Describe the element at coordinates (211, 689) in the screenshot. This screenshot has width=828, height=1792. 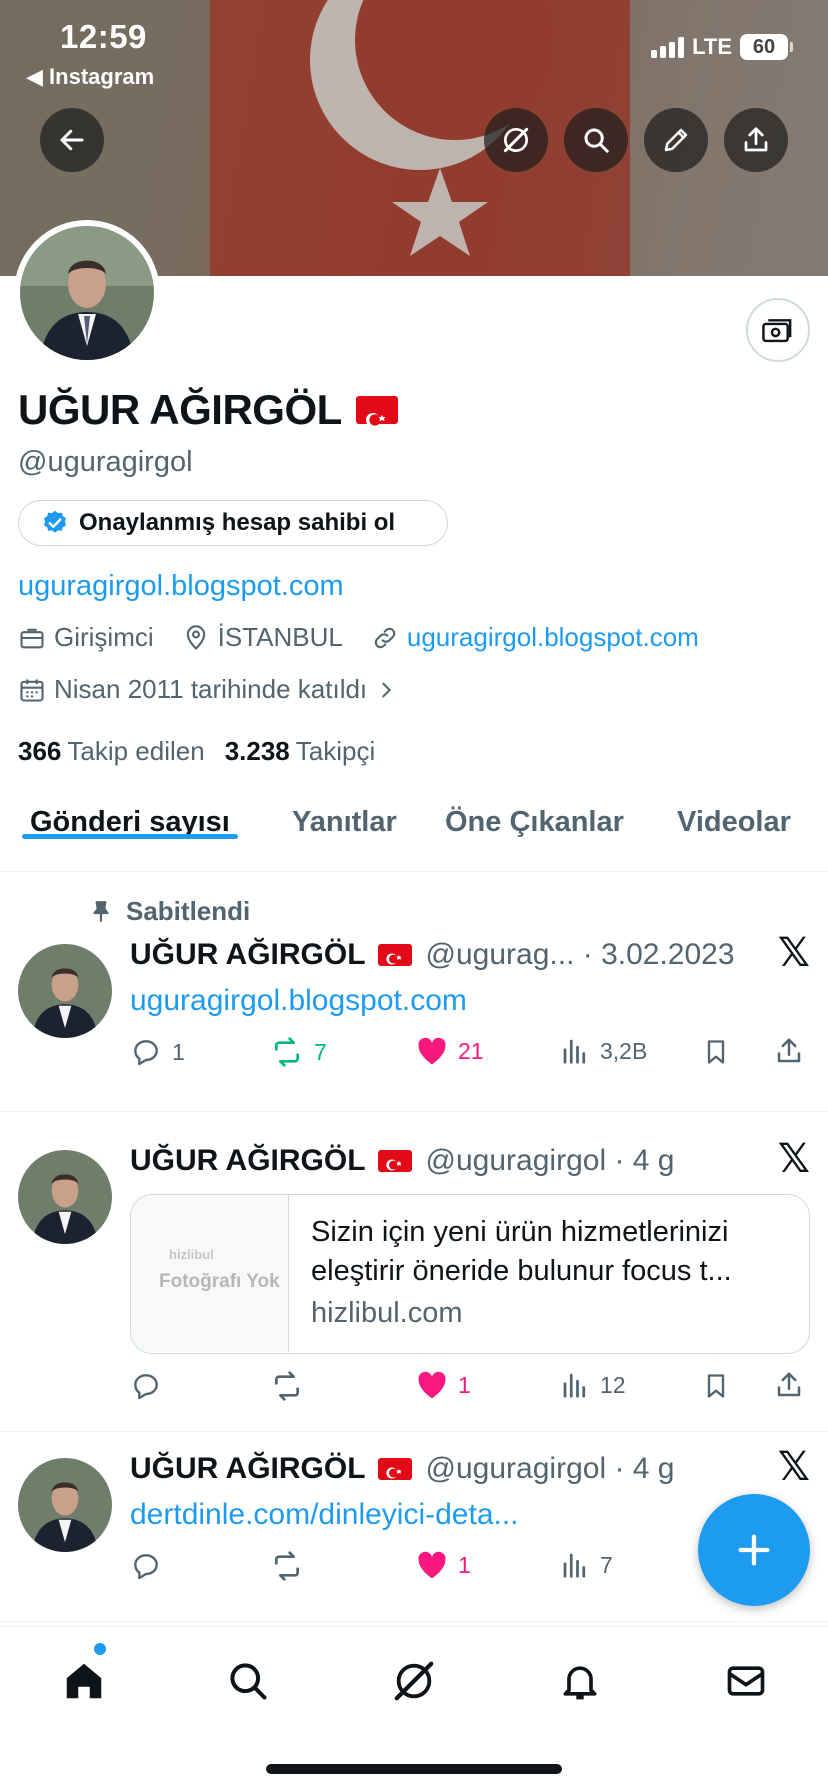
I see `joined-text: Nisan 2011 tarihinde katıldı` at that location.